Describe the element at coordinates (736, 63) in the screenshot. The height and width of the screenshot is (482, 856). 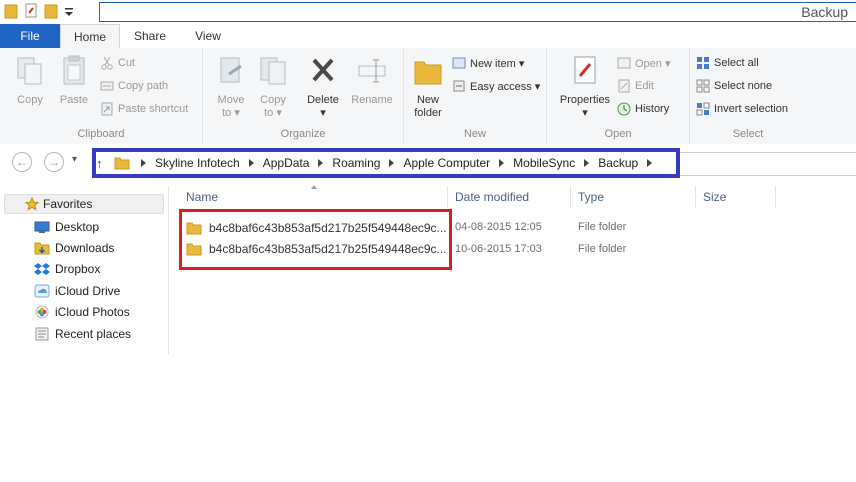
I see `select-all-label: Select all` at that location.